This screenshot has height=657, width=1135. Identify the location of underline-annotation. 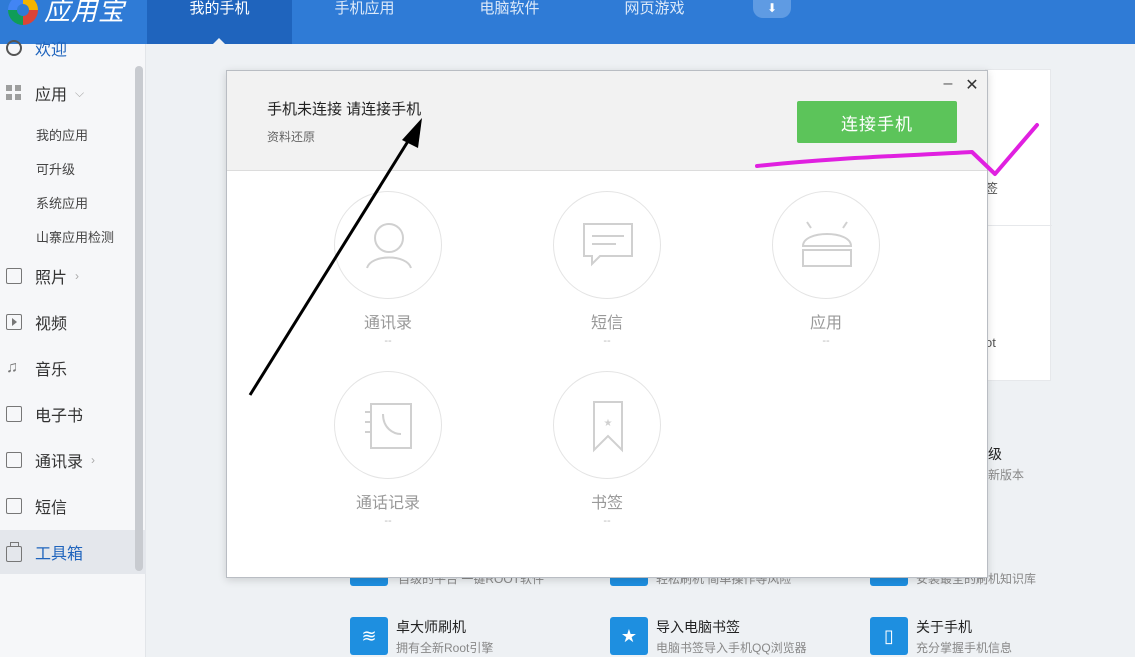
(897, 149).